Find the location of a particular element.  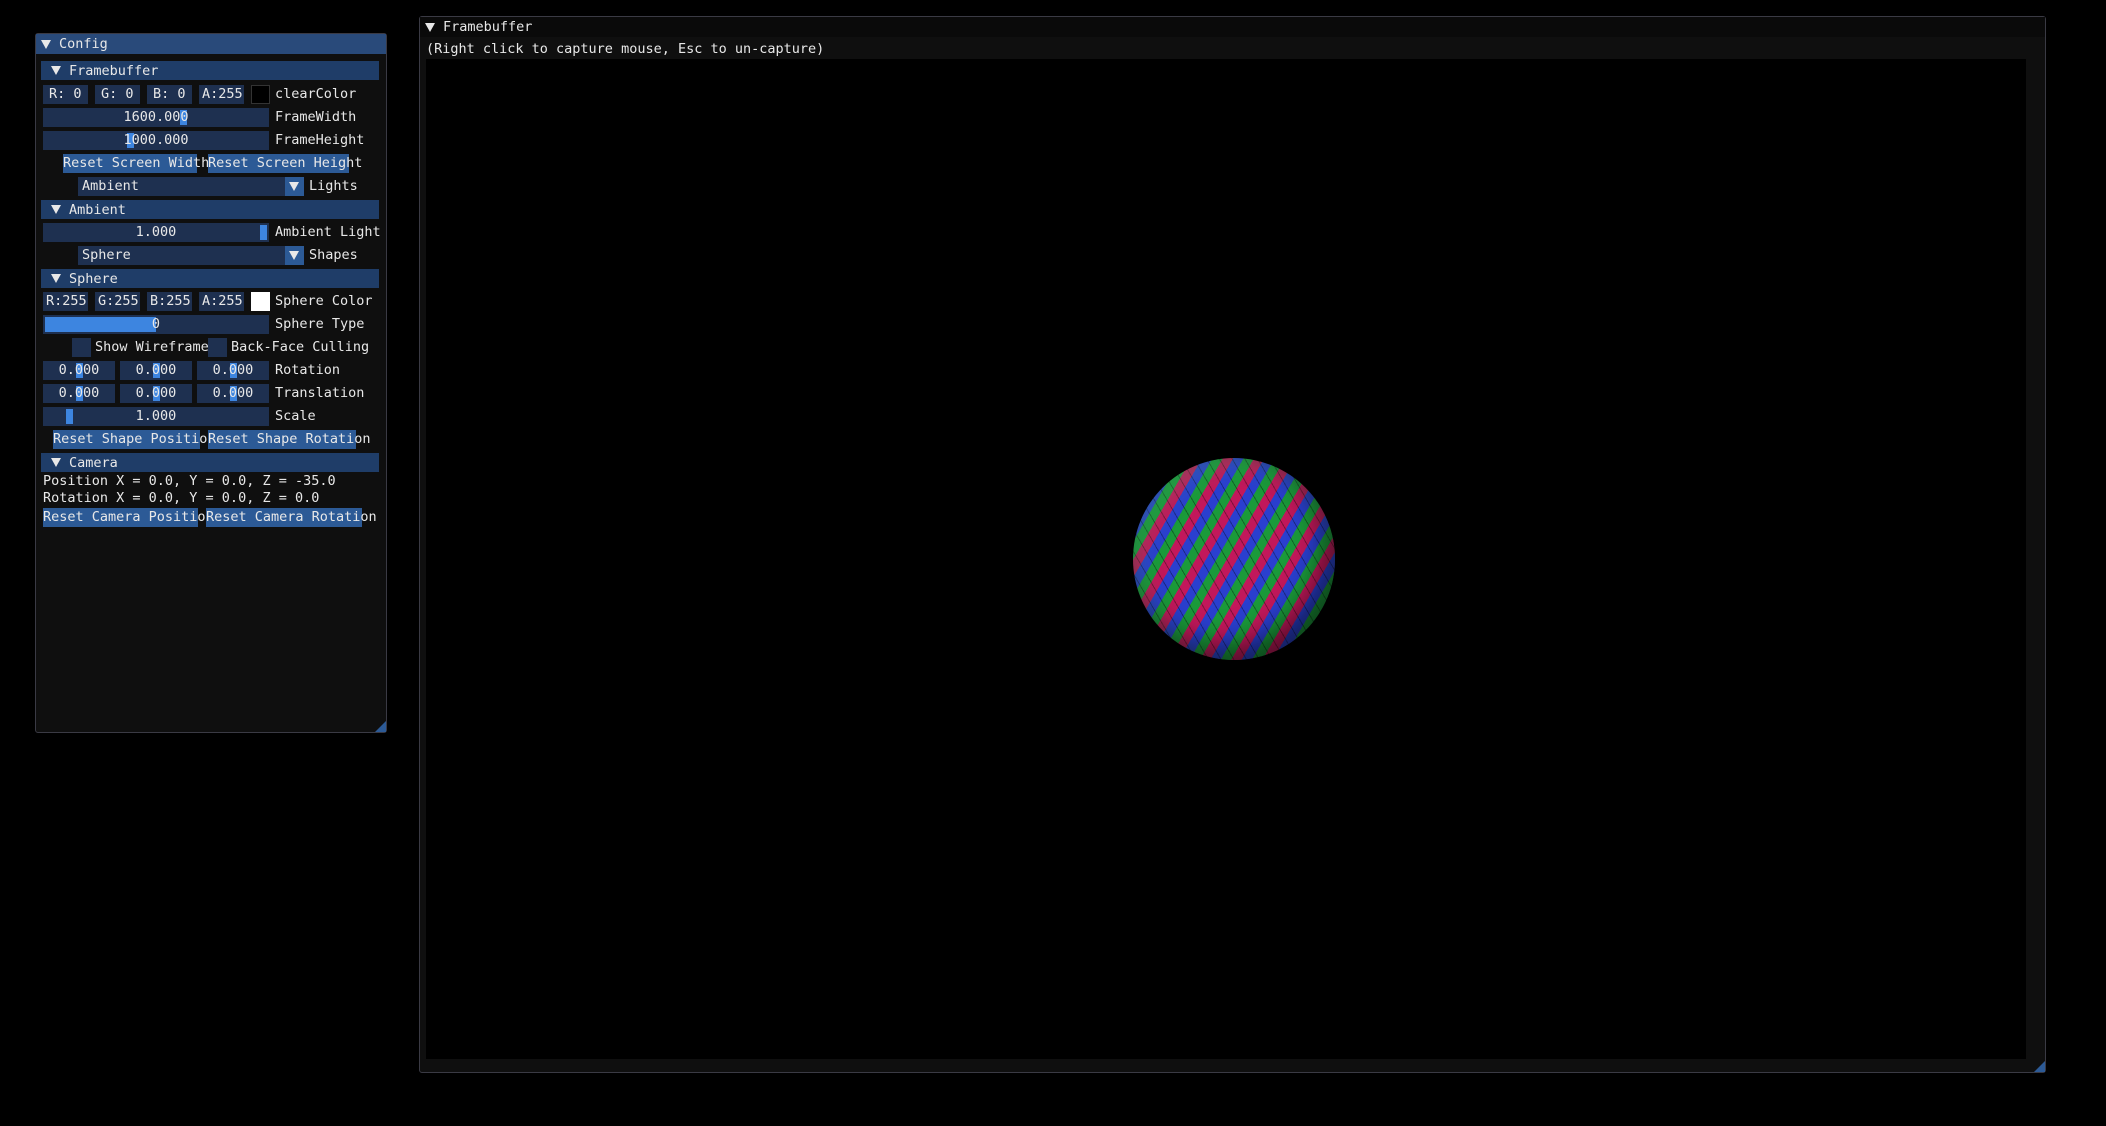

lights-label: Lights is located at coordinates (333, 186).